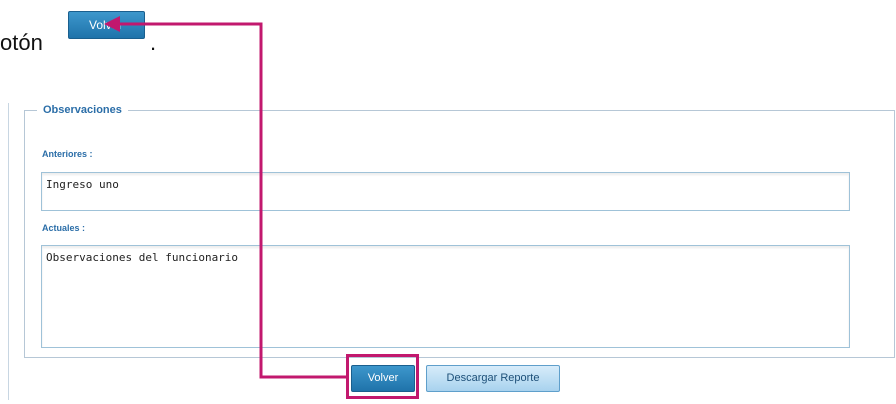 The image size is (896, 404). What do you see at coordinates (64, 228) in the screenshot?
I see `actuales-label: Actuales :` at bounding box center [64, 228].